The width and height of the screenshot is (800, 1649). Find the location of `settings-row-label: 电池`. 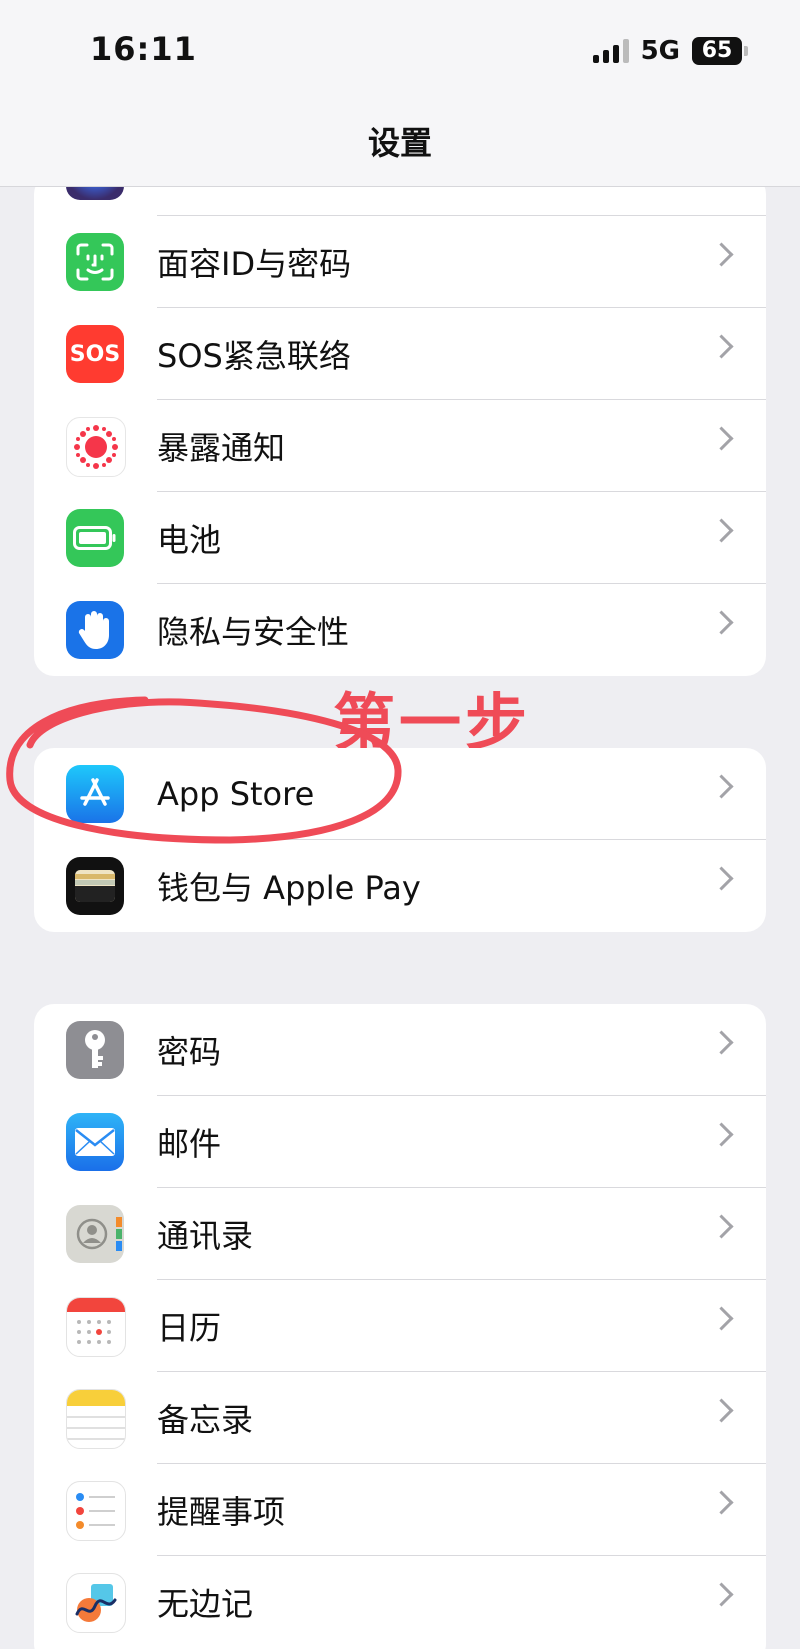

settings-row-label: 电池 is located at coordinates (189, 540).